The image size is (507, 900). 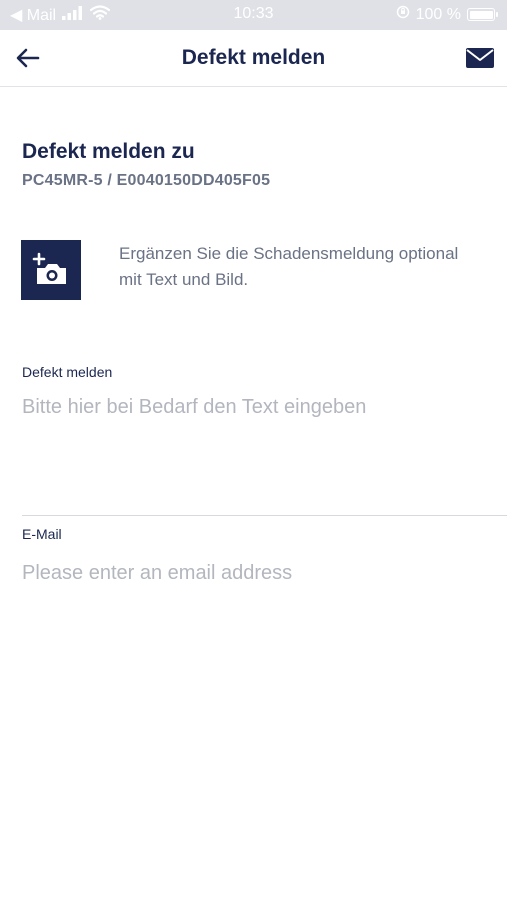 I want to click on envelope-icon, so click(x=480, y=58).